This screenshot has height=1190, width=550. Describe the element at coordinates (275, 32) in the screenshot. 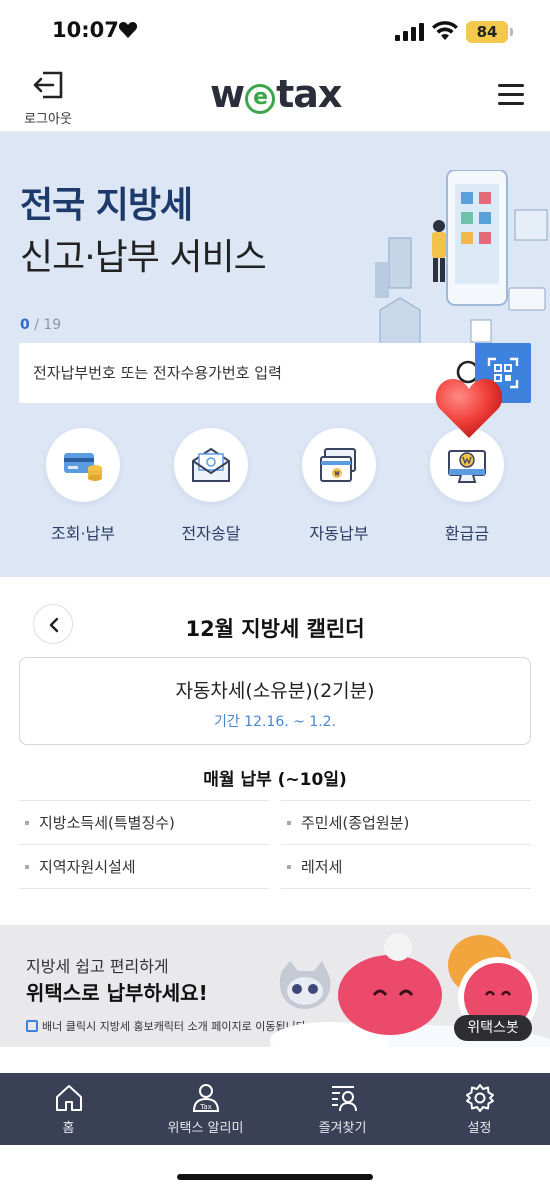

I see `status-bar: 10:07 84` at that location.